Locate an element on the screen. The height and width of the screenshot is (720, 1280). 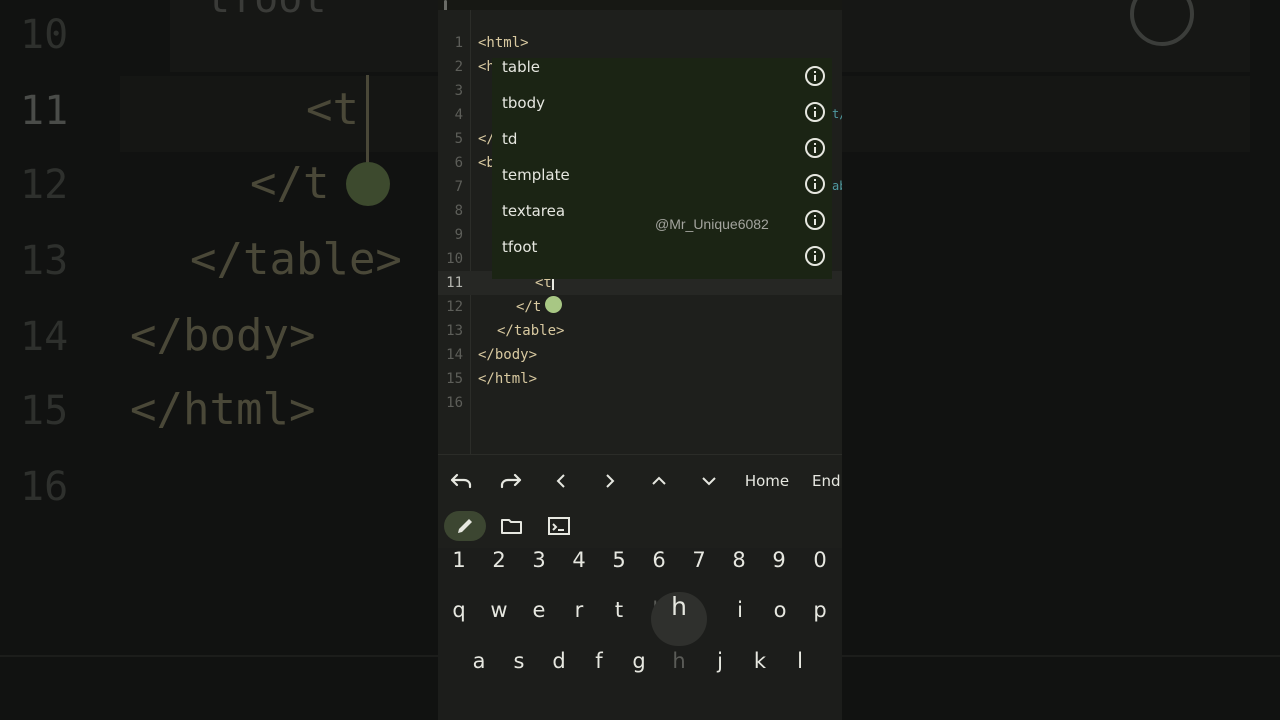
key-o: o is located at coordinates (780, 621).